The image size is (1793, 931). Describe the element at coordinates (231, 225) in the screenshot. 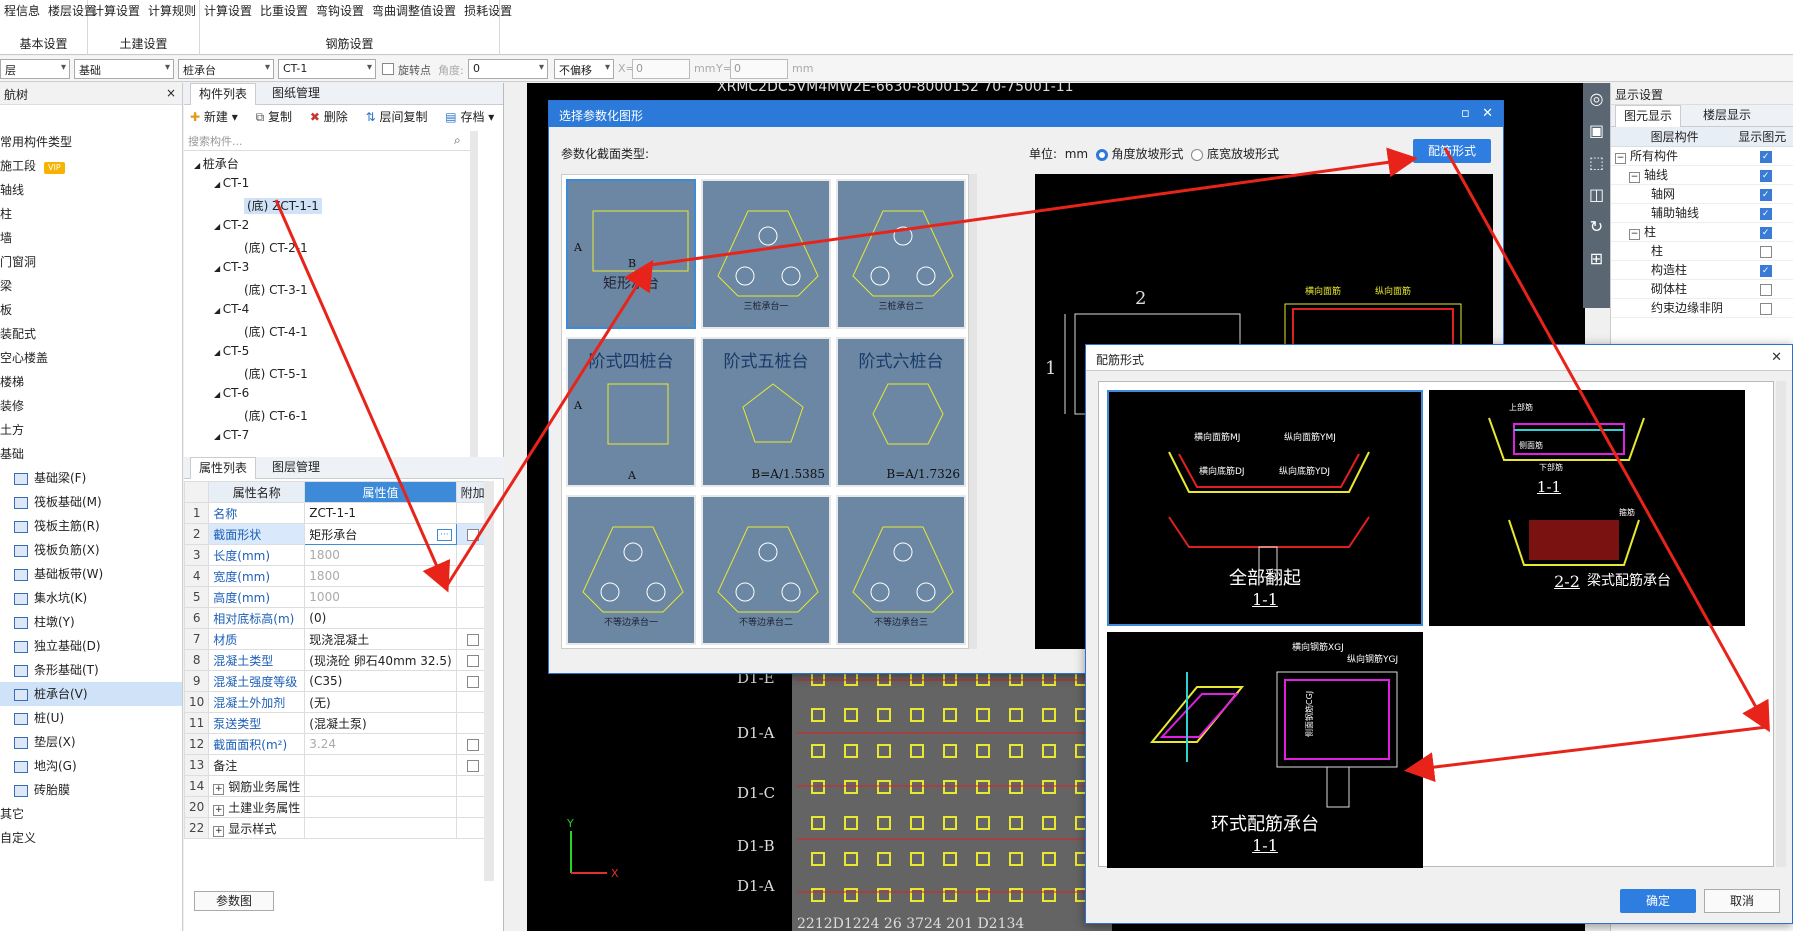

I see `tree-node: ◢ CT-2` at that location.